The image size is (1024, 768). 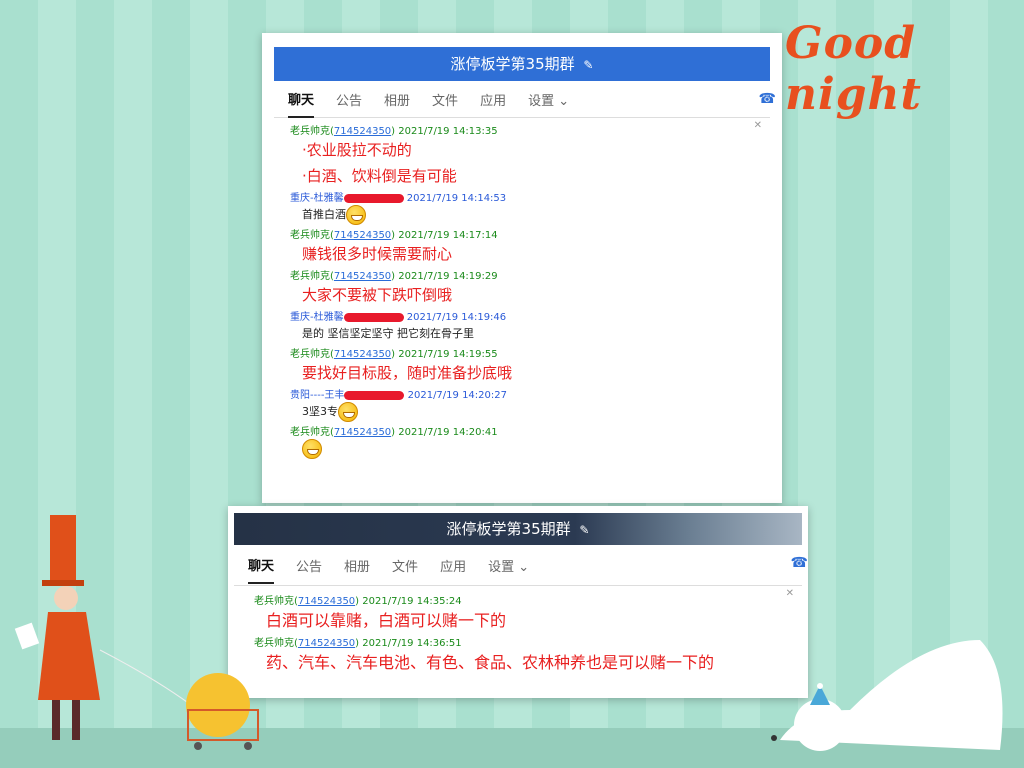 What do you see at coordinates (522, 430) in the screenshot?
I see `message-header: 老兵帅克(714524350) 2021/7/19 14:20:41` at bounding box center [522, 430].